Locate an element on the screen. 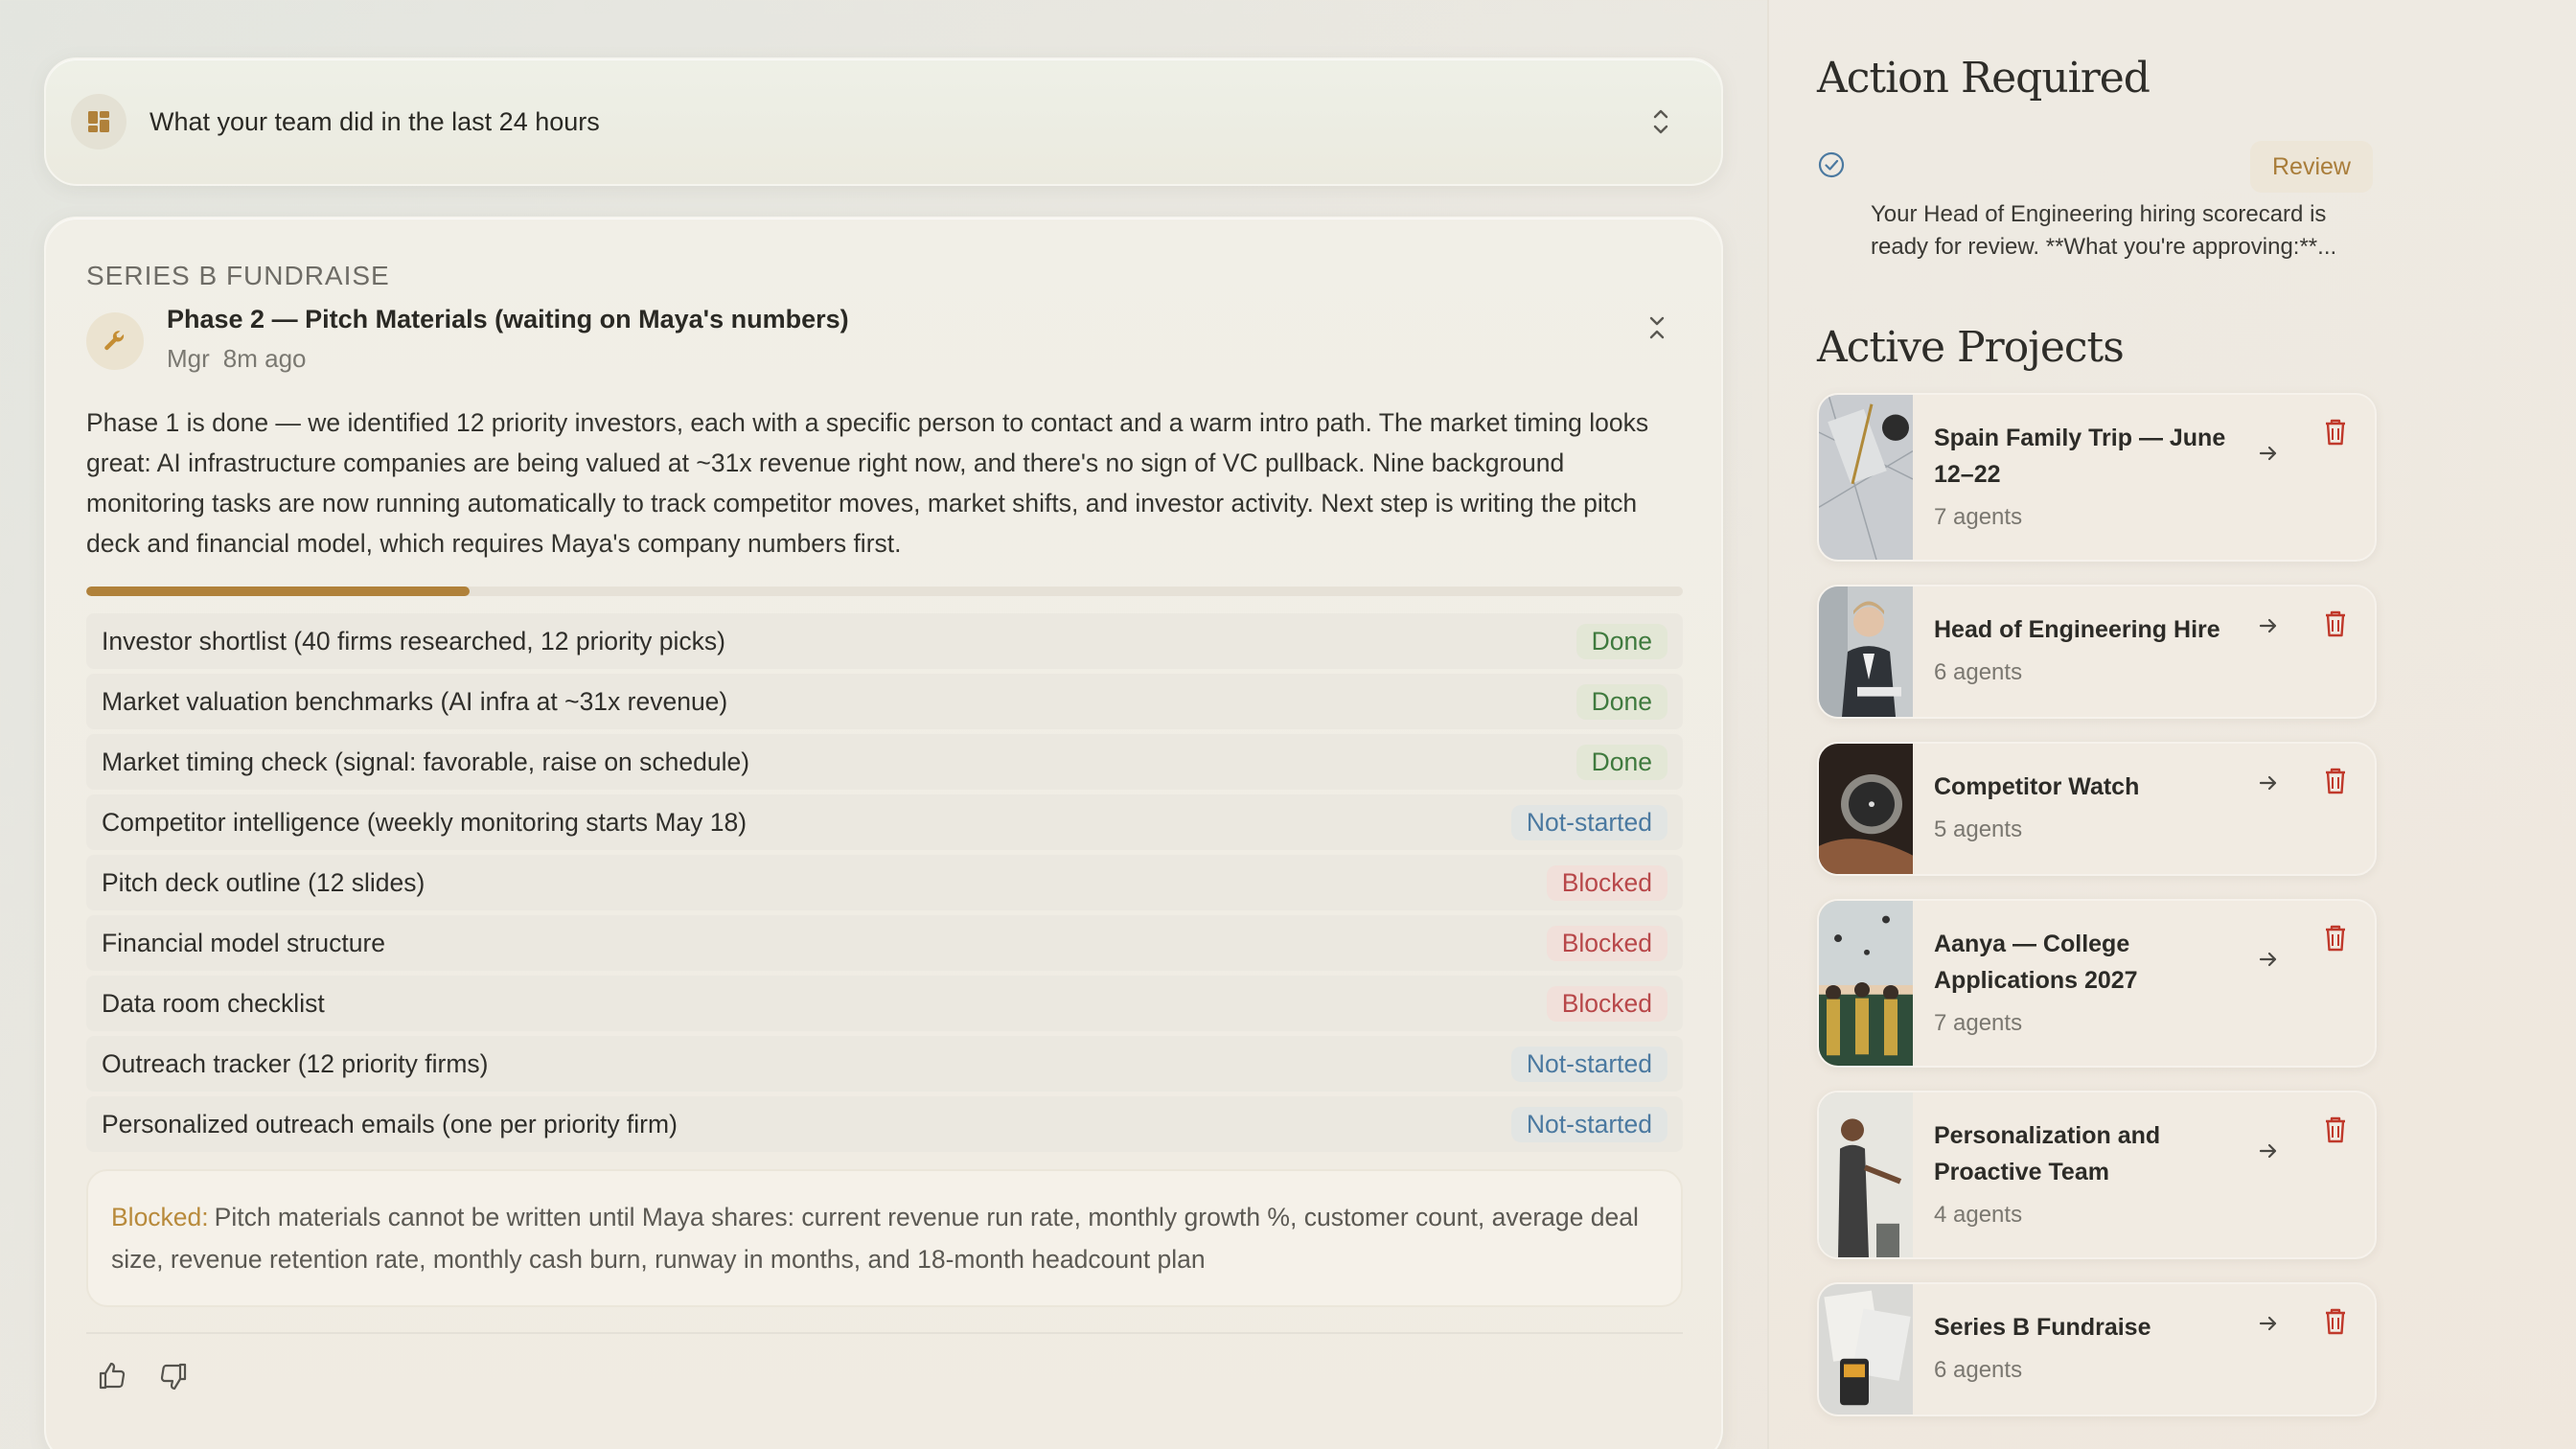  project-name: Competitor Watch is located at coordinates (2037, 786).